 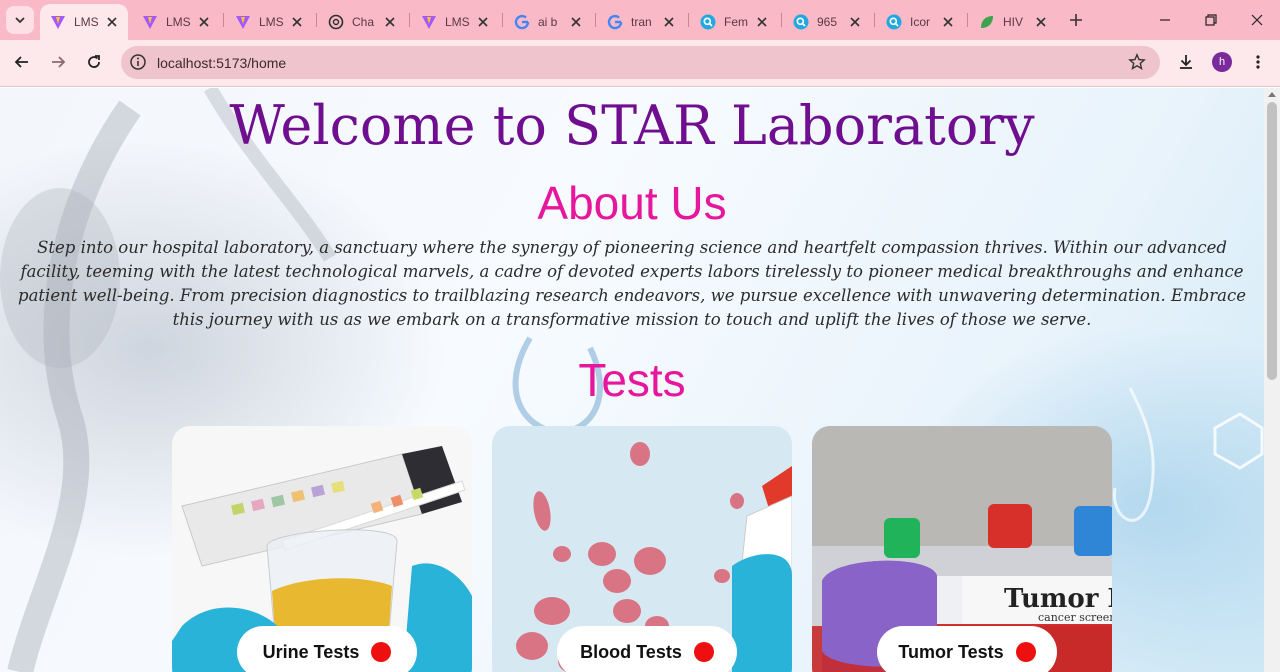 I want to click on page-title: Welcome to STAR Laboratory, so click(x=632, y=125).